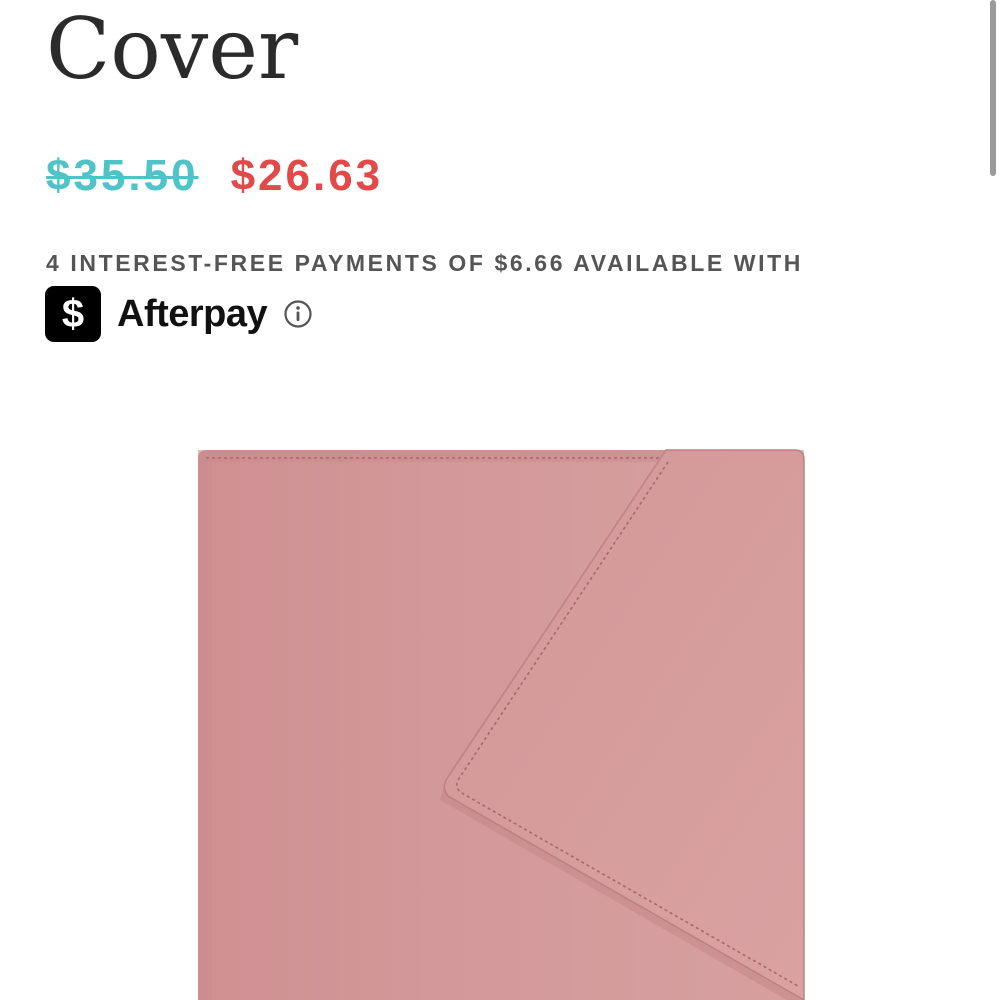  Describe the element at coordinates (192, 313) in the screenshot. I see `afterpay-name: Afterpay` at that location.